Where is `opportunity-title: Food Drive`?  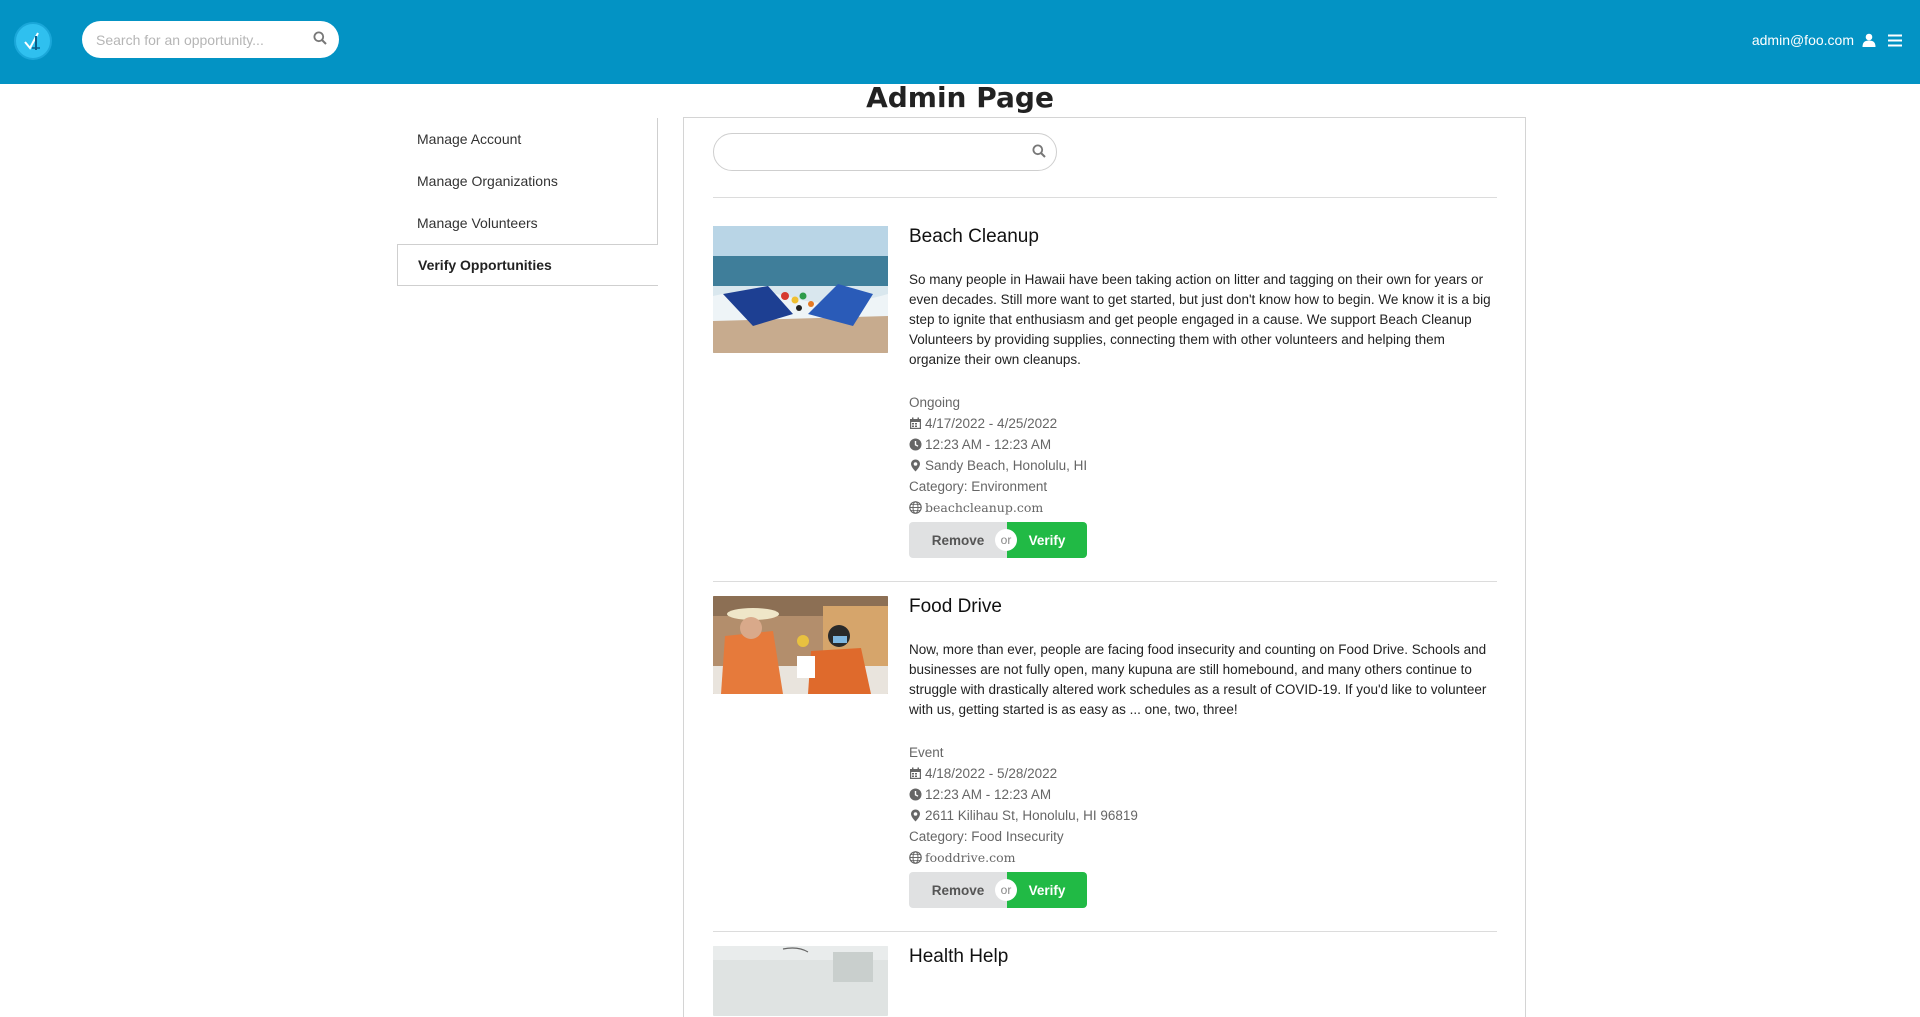
opportunity-title: Food Drive is located at coordinates (1203, 607).